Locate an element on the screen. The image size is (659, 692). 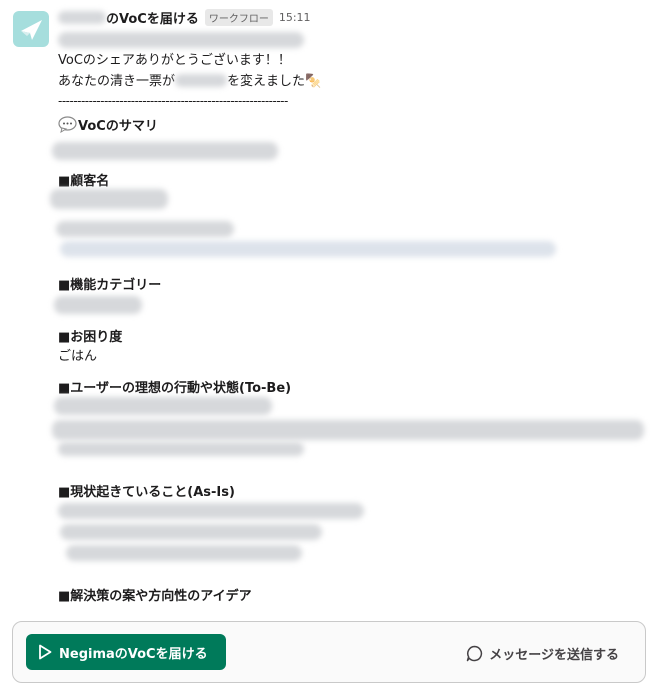
impact-line-suffix: を変えました is located at coordinates (266, 81).